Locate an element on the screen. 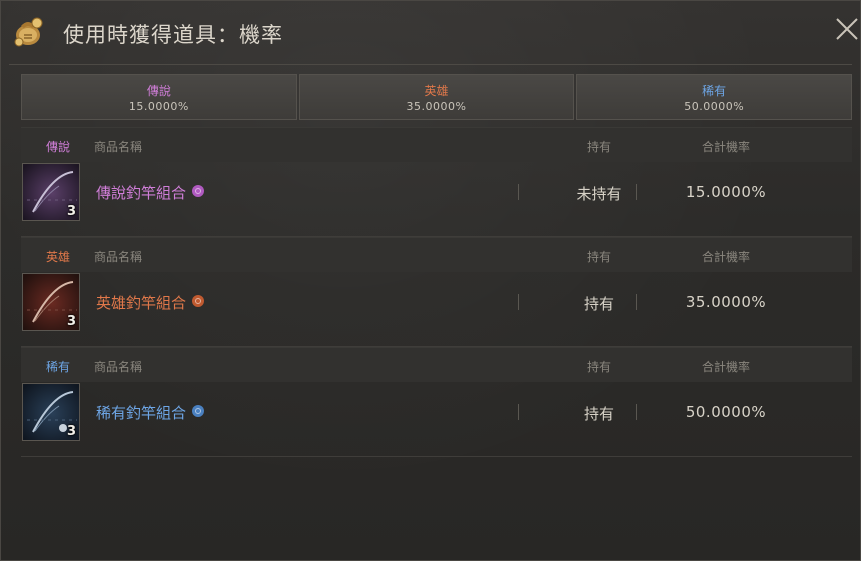  summary-rare: 稀有 50.0000% is located at coordinates (714, 97).